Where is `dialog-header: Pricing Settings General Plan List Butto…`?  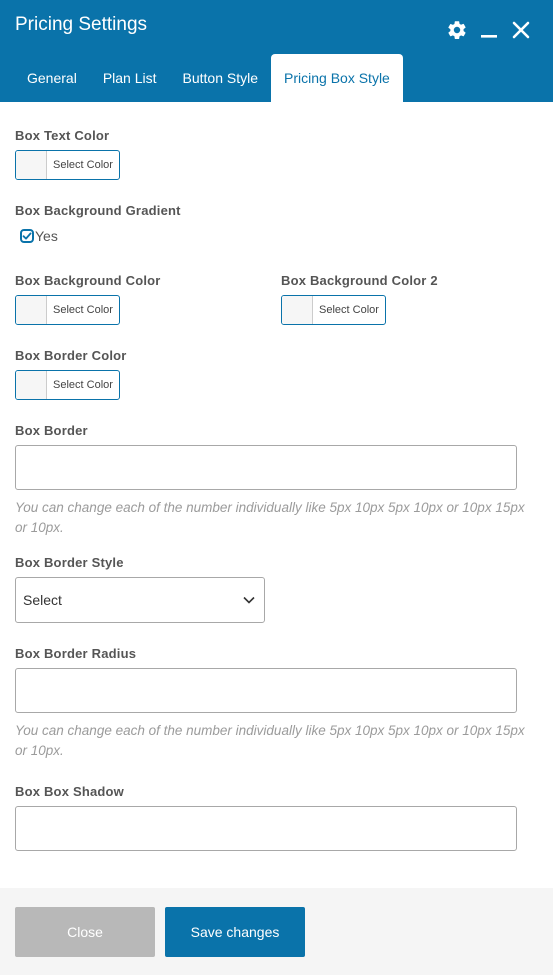
dialog-header: Pricing Settings General Plan List Butto… is located at coordinates (276, 51).